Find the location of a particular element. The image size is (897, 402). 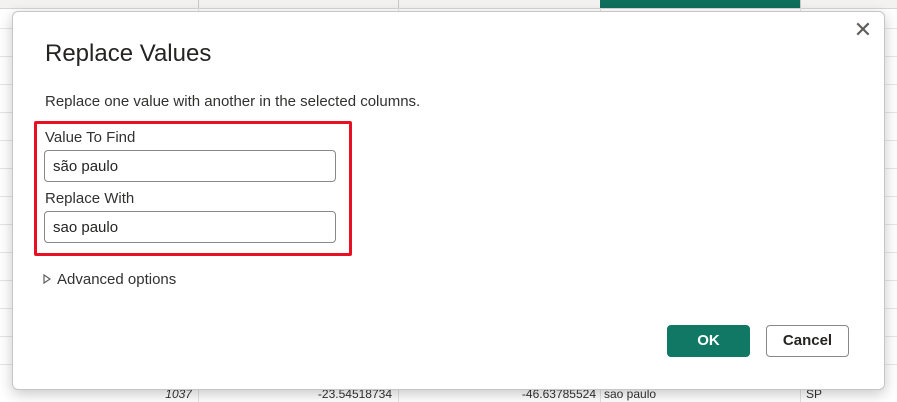

advanced-options-toggle: Advanced options is located at coordinates (109, 279).